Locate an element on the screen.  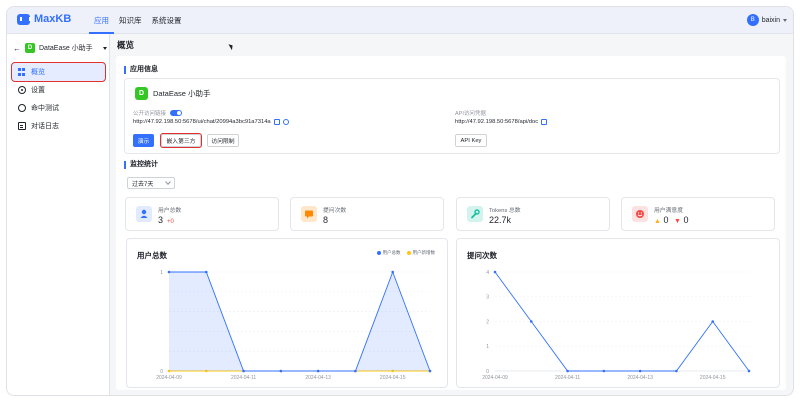
stat-card-questions: 提问次数 8 is located at coordinates (367, 214).